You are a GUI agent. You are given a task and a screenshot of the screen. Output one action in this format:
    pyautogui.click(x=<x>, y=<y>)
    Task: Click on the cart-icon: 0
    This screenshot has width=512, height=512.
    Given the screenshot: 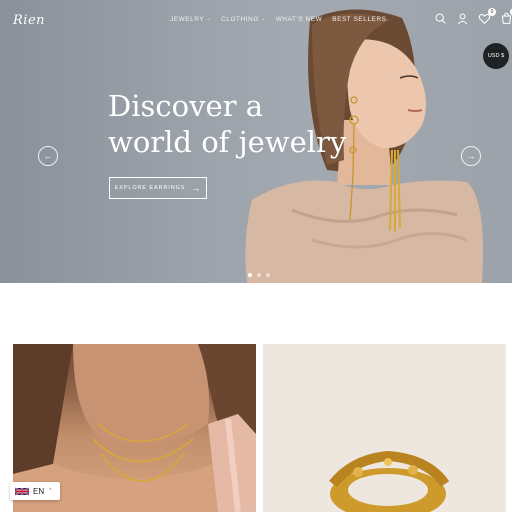 What is the action you would take?
    pyautogui.click(x=506, y=16)
    